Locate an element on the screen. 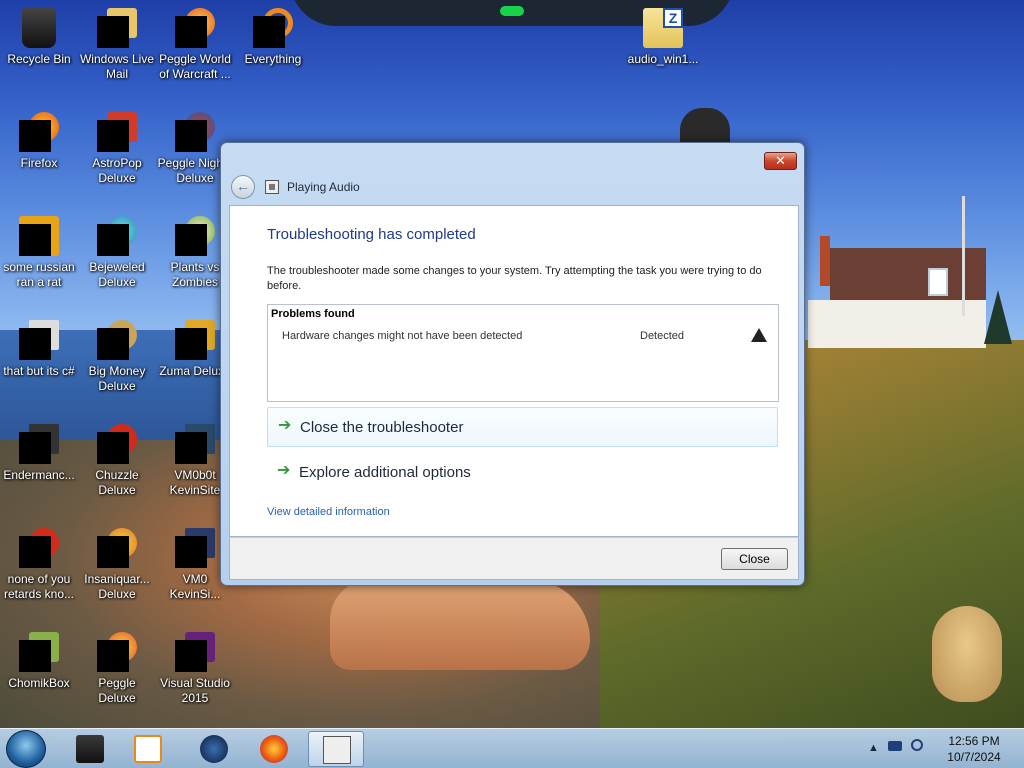 The height and width of the screenshot is (768, 1024). peggle-nights-icon is located at coordinates (195, 132).